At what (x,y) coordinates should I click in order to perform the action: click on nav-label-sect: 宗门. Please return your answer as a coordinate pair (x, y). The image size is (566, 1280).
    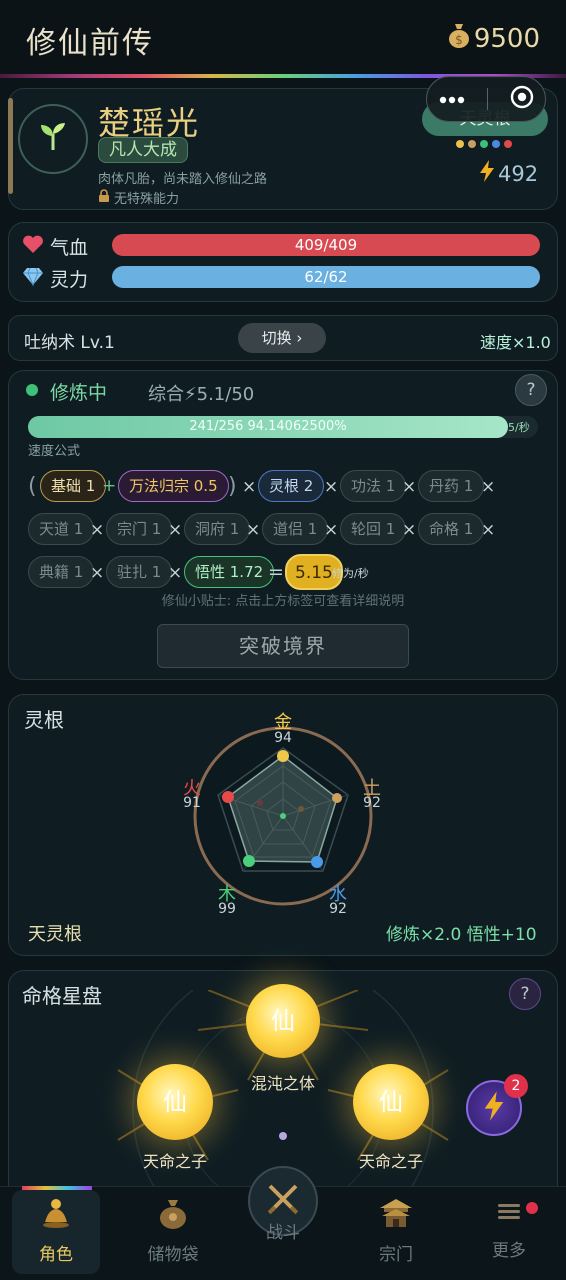
    Looking at the image, I should click on (396, 1255).